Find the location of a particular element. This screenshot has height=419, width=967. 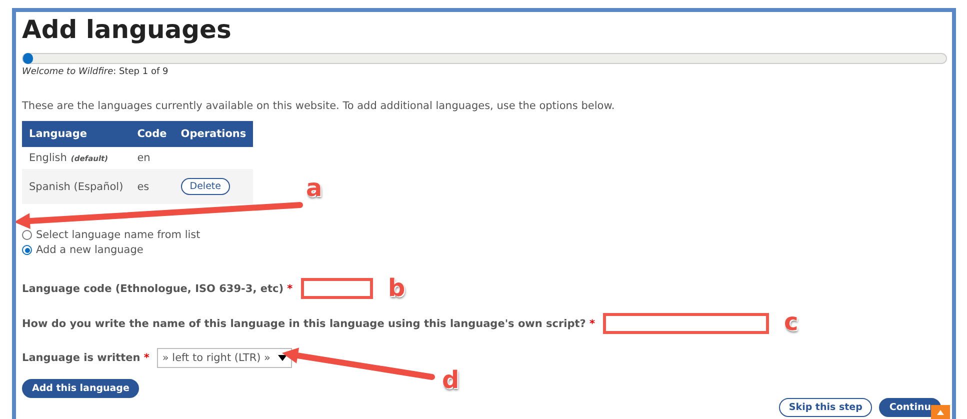

column-header: Operations is located at coordinates (214, 134).